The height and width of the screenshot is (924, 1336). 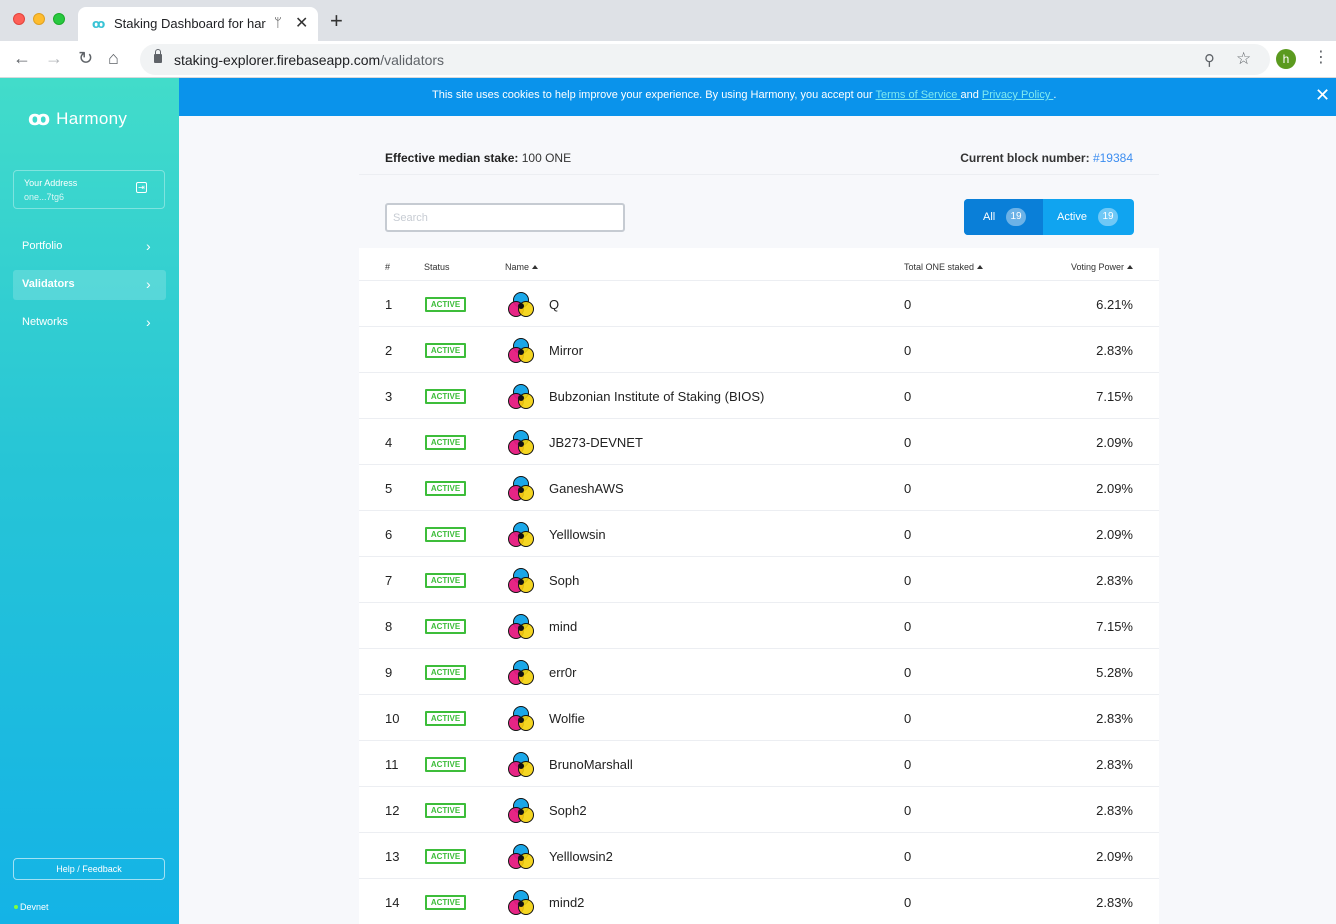 What do you see at coordinates (42, 246) in the screenshot?
I see `sidebar-item-label: Portfolio` at bounding box center [42, 246].